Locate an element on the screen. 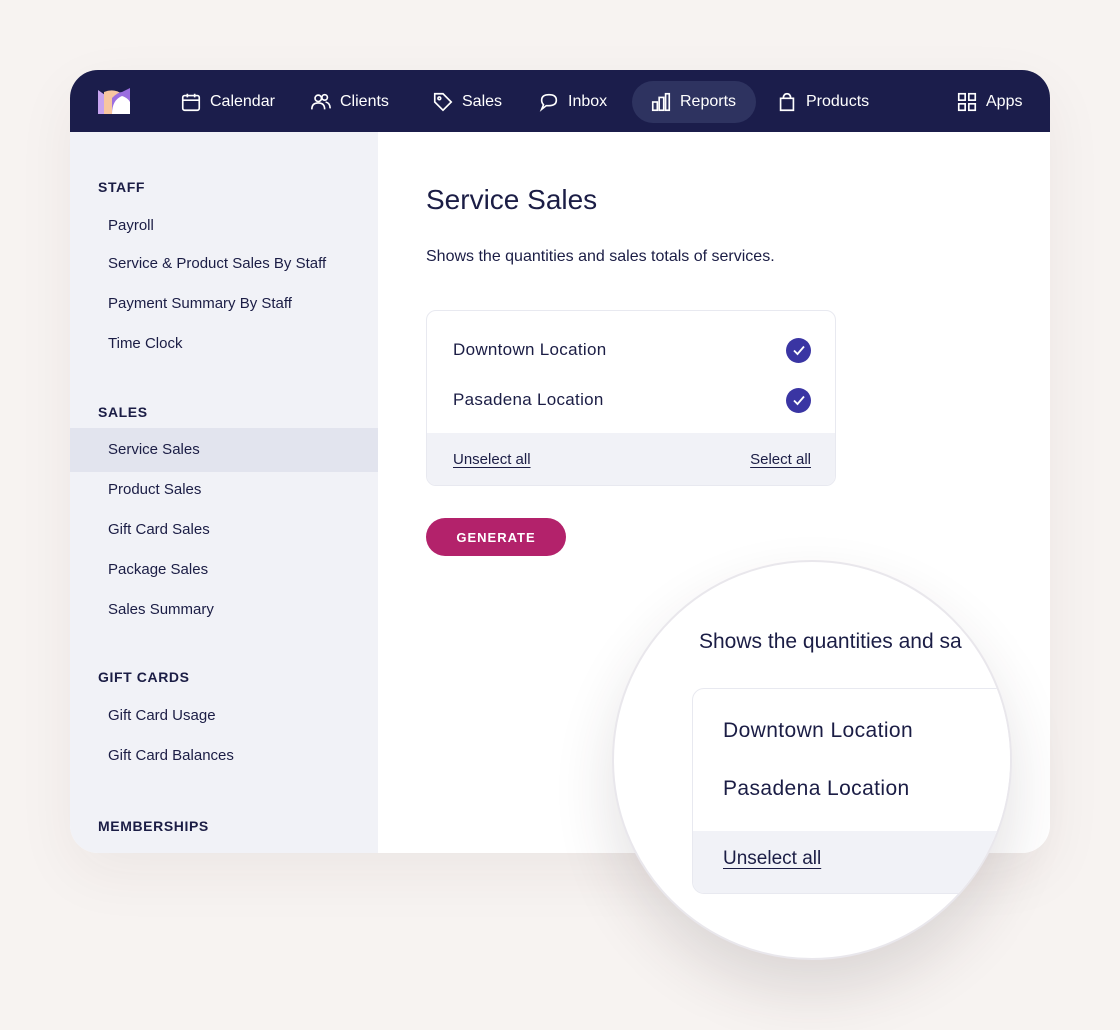 The width and height of the screenshot is (1120, 1030). app-logo is located at coordinates (114, 101).